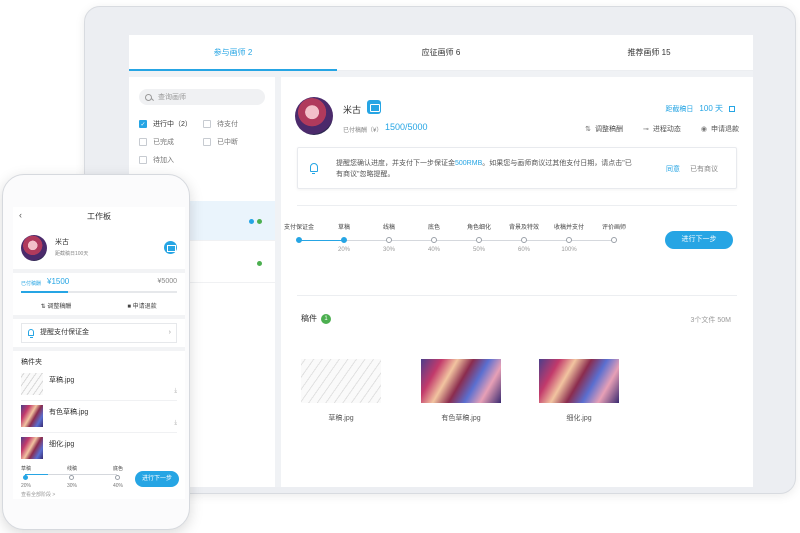  I want to click on refund-button: ■ 申请退款, so click(142, 307).